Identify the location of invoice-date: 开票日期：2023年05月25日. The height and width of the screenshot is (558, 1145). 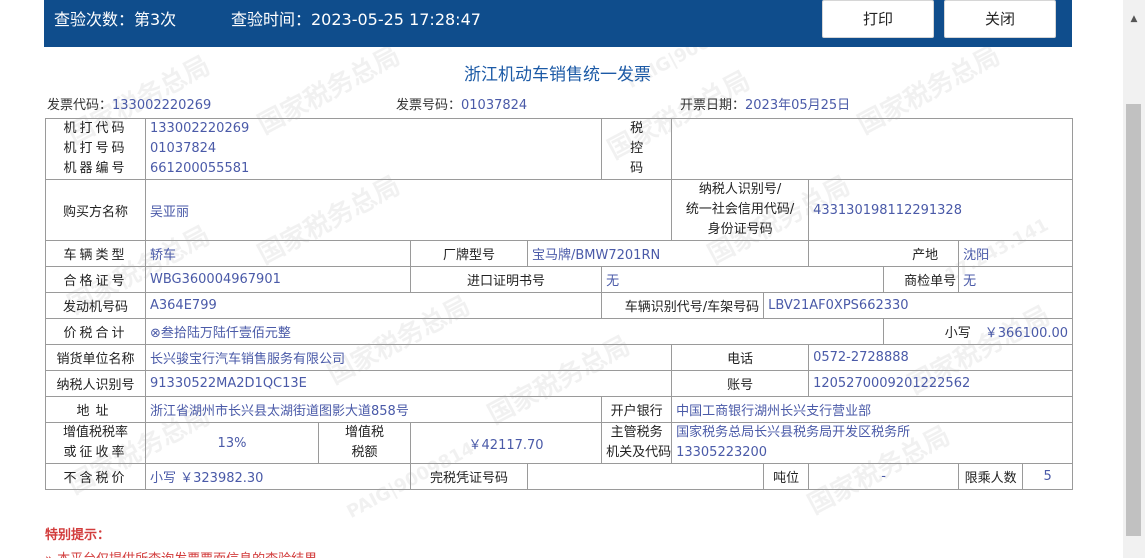
(765, 103).